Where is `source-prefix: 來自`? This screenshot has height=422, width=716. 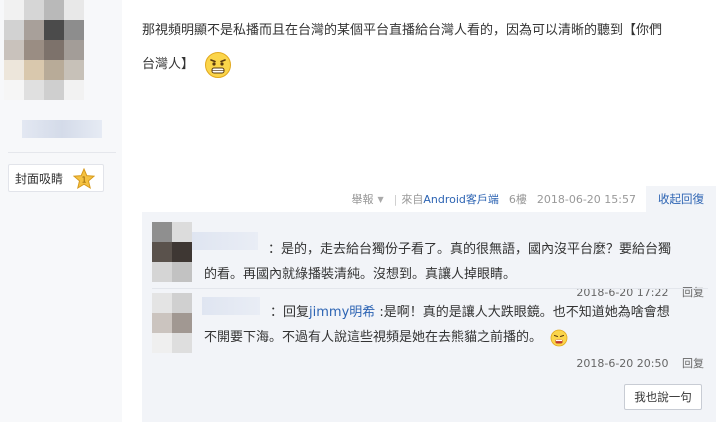
source-prefix: 來自 is located at coordinates (412, 199).